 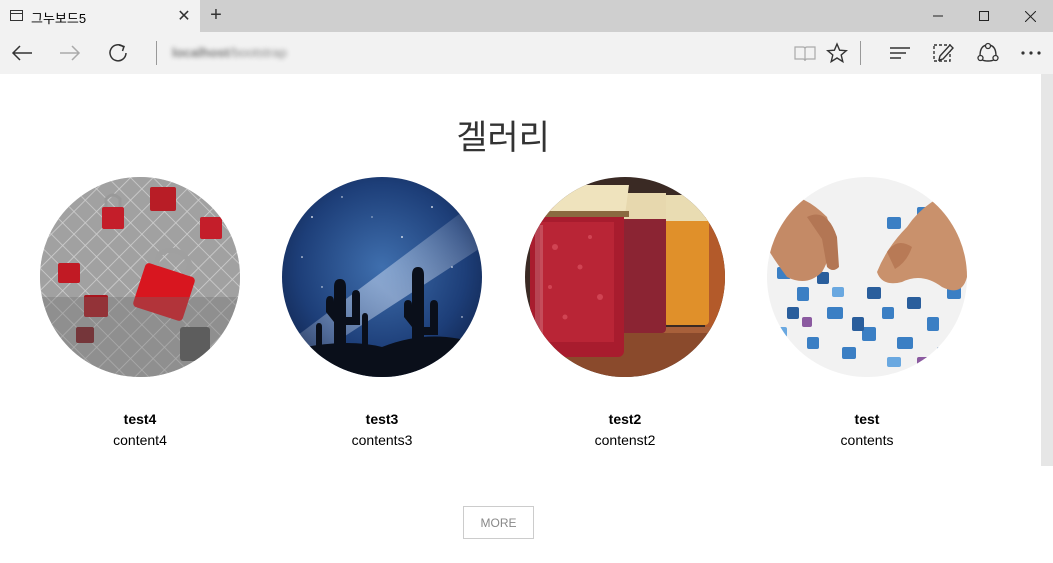 What do you see at coordinates (382, 277) in the screenshot?
I see `gallery-thumbnail-night-sky` at bounding box center [382, 277].